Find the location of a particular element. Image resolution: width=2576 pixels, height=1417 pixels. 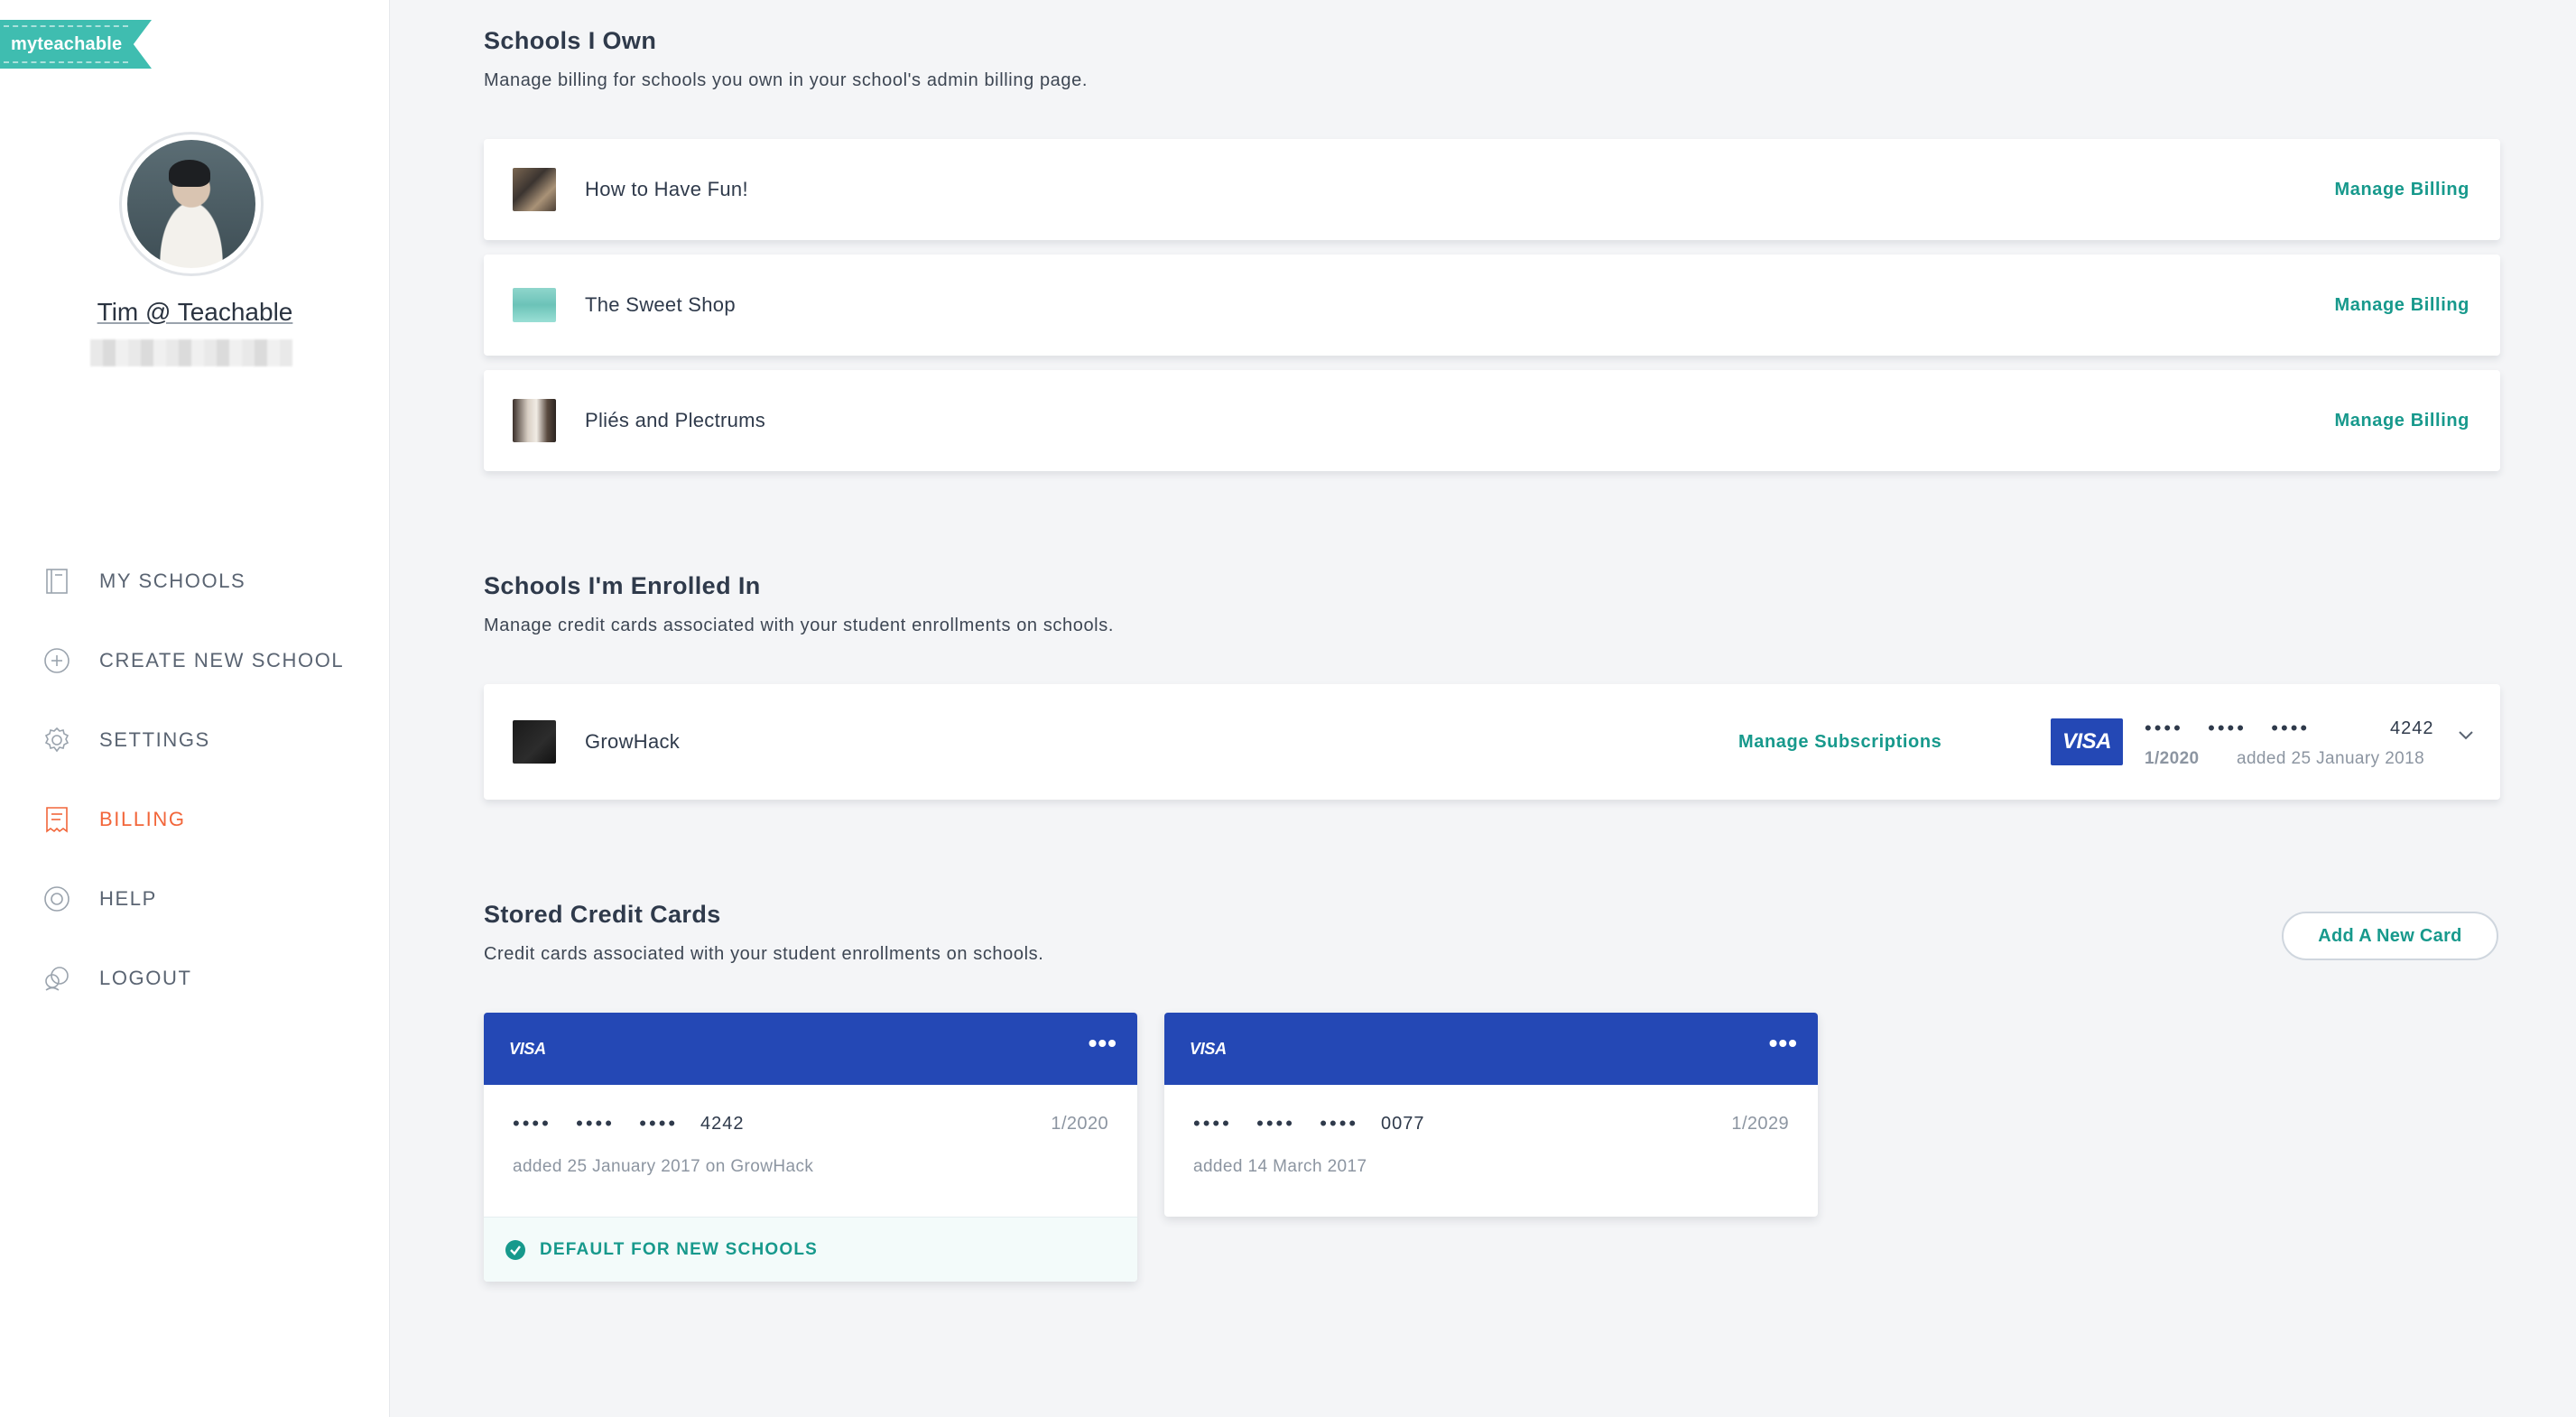

add-new-card-button: Add A New Card is located at coordinates (2390, 936).